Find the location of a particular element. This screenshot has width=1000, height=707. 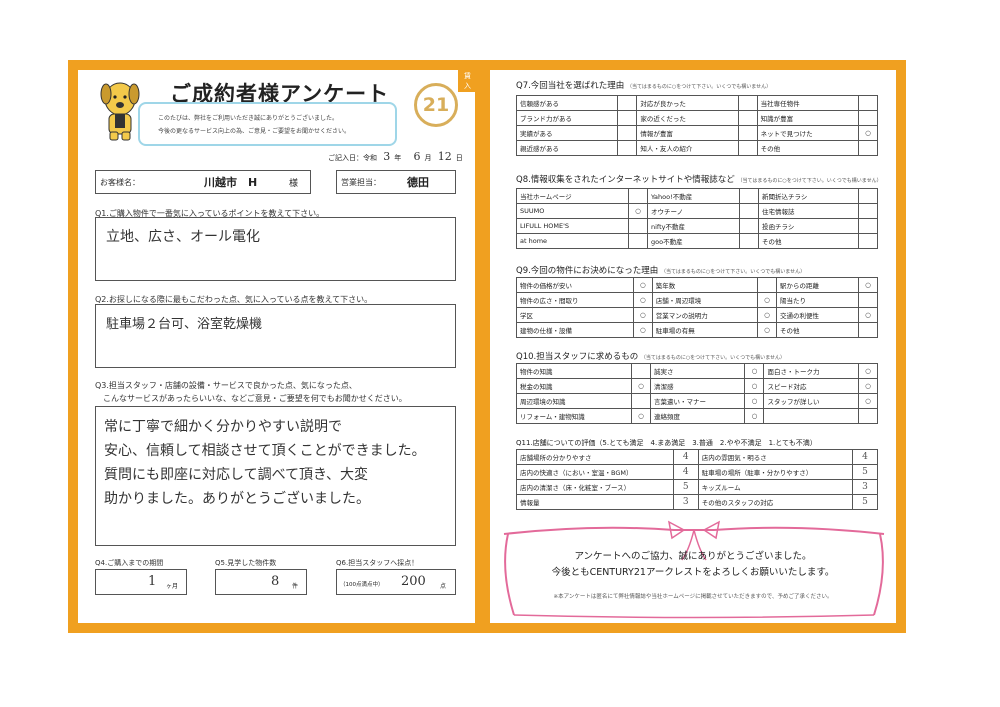

q11-option-label: 店内の快適さ（におい・室温・BGM） is located at coordinates (595, 472).